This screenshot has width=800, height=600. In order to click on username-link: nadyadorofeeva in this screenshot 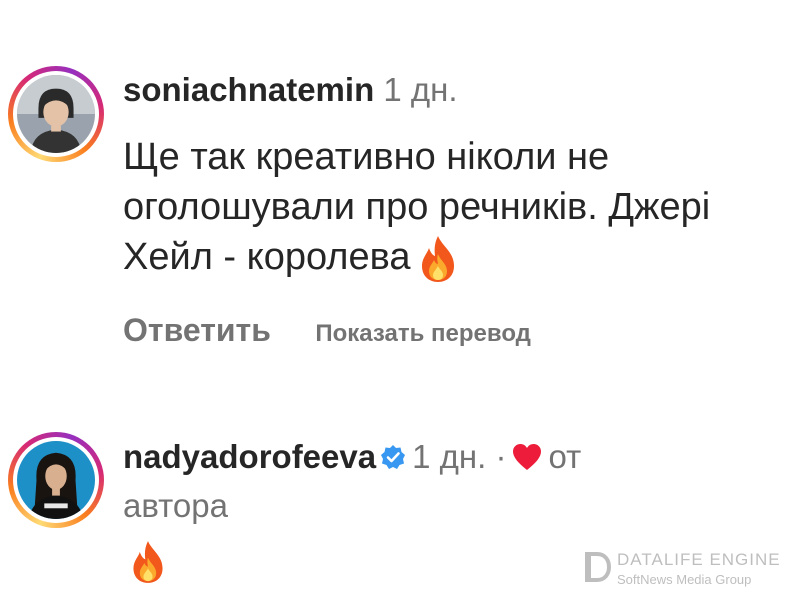, I will do `click(249, 456)`.